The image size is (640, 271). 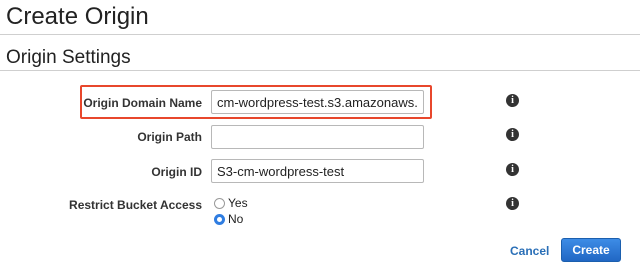 I want to click on restrict-bucket-access-yes: Yes, so click(x=231, y=203).